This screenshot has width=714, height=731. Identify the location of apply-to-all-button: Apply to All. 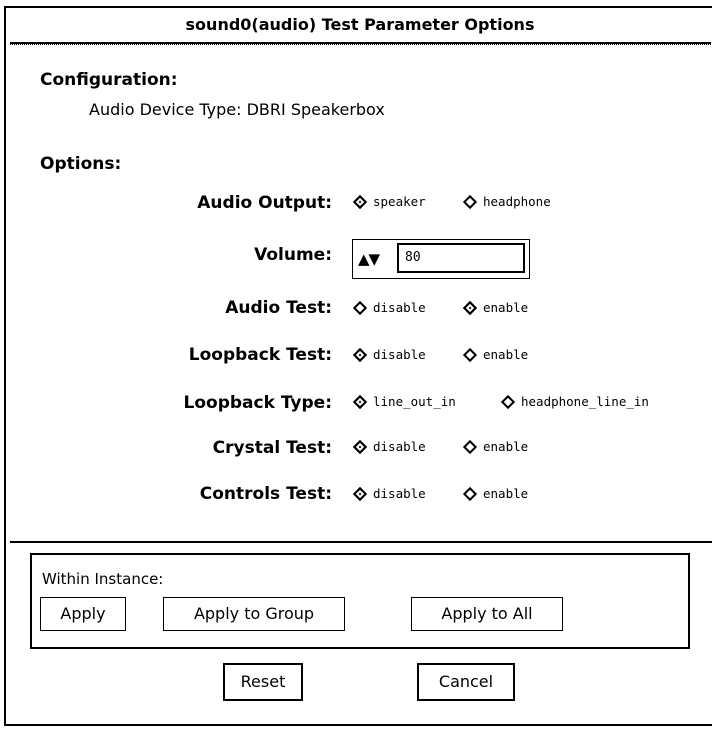
(487, 614).